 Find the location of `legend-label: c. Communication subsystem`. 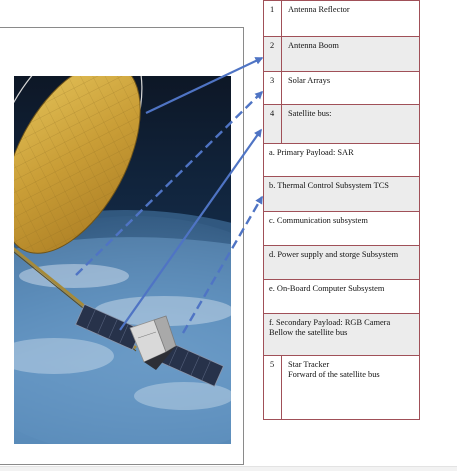

legend-label: c. Communication subsystem is located at coordinates (341, 228).